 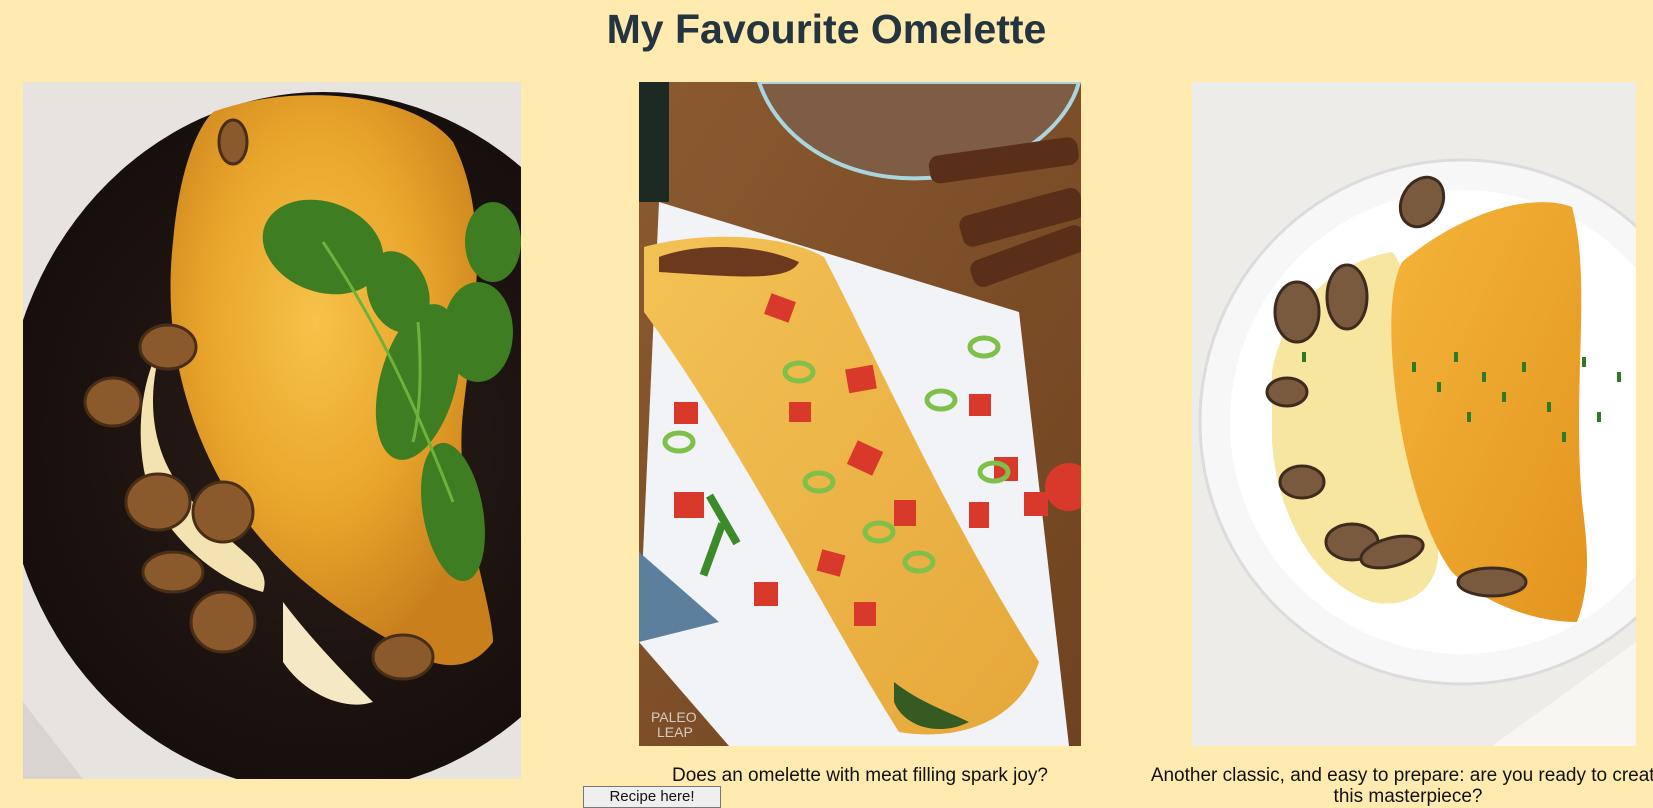 I want to click on svg-text: LEAP, so click(x=675, y=732).